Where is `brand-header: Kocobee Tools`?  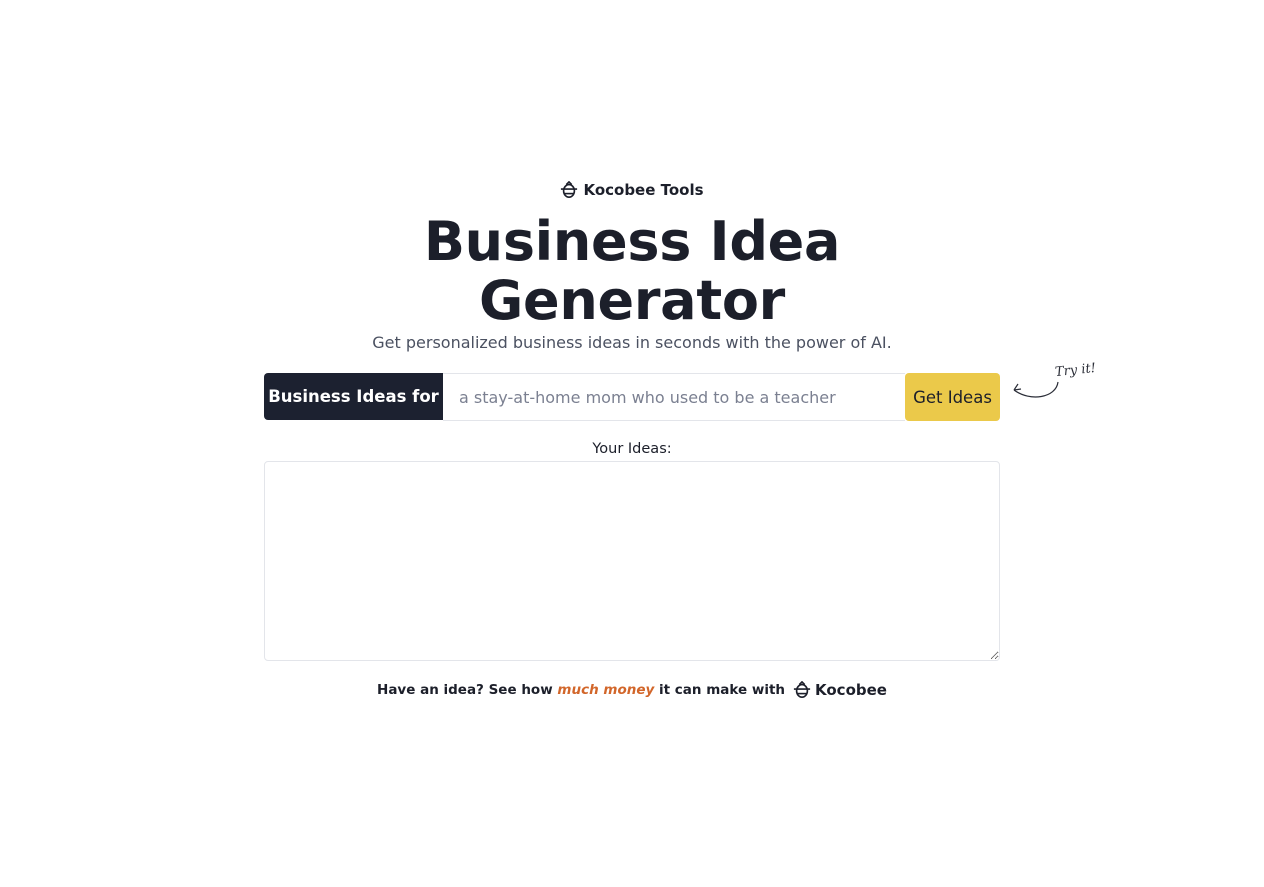
brand-header: Kocobee Tools is located at coordinates (632, 190).